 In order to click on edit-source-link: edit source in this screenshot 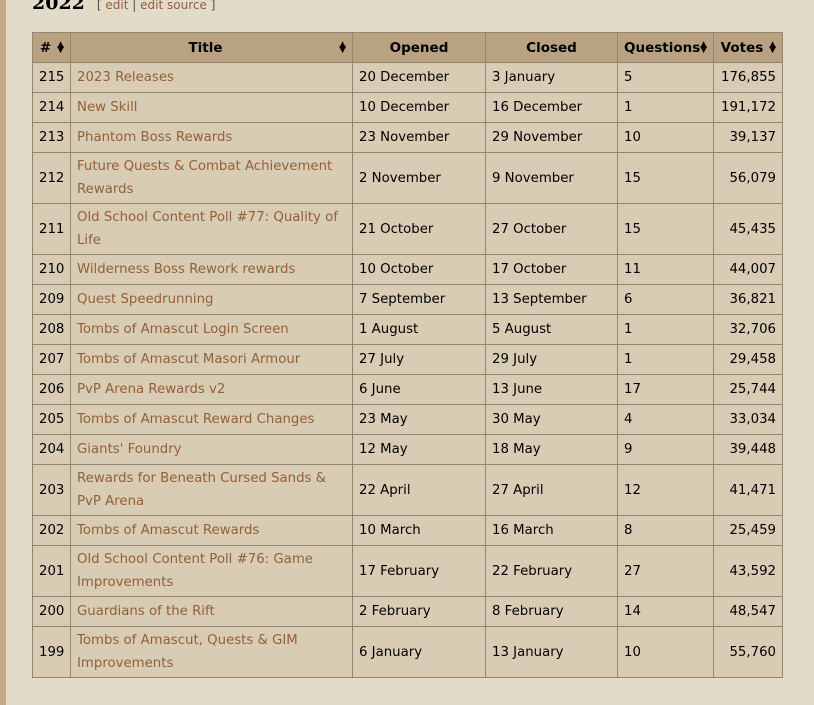, I will do `click(173, 6)`.